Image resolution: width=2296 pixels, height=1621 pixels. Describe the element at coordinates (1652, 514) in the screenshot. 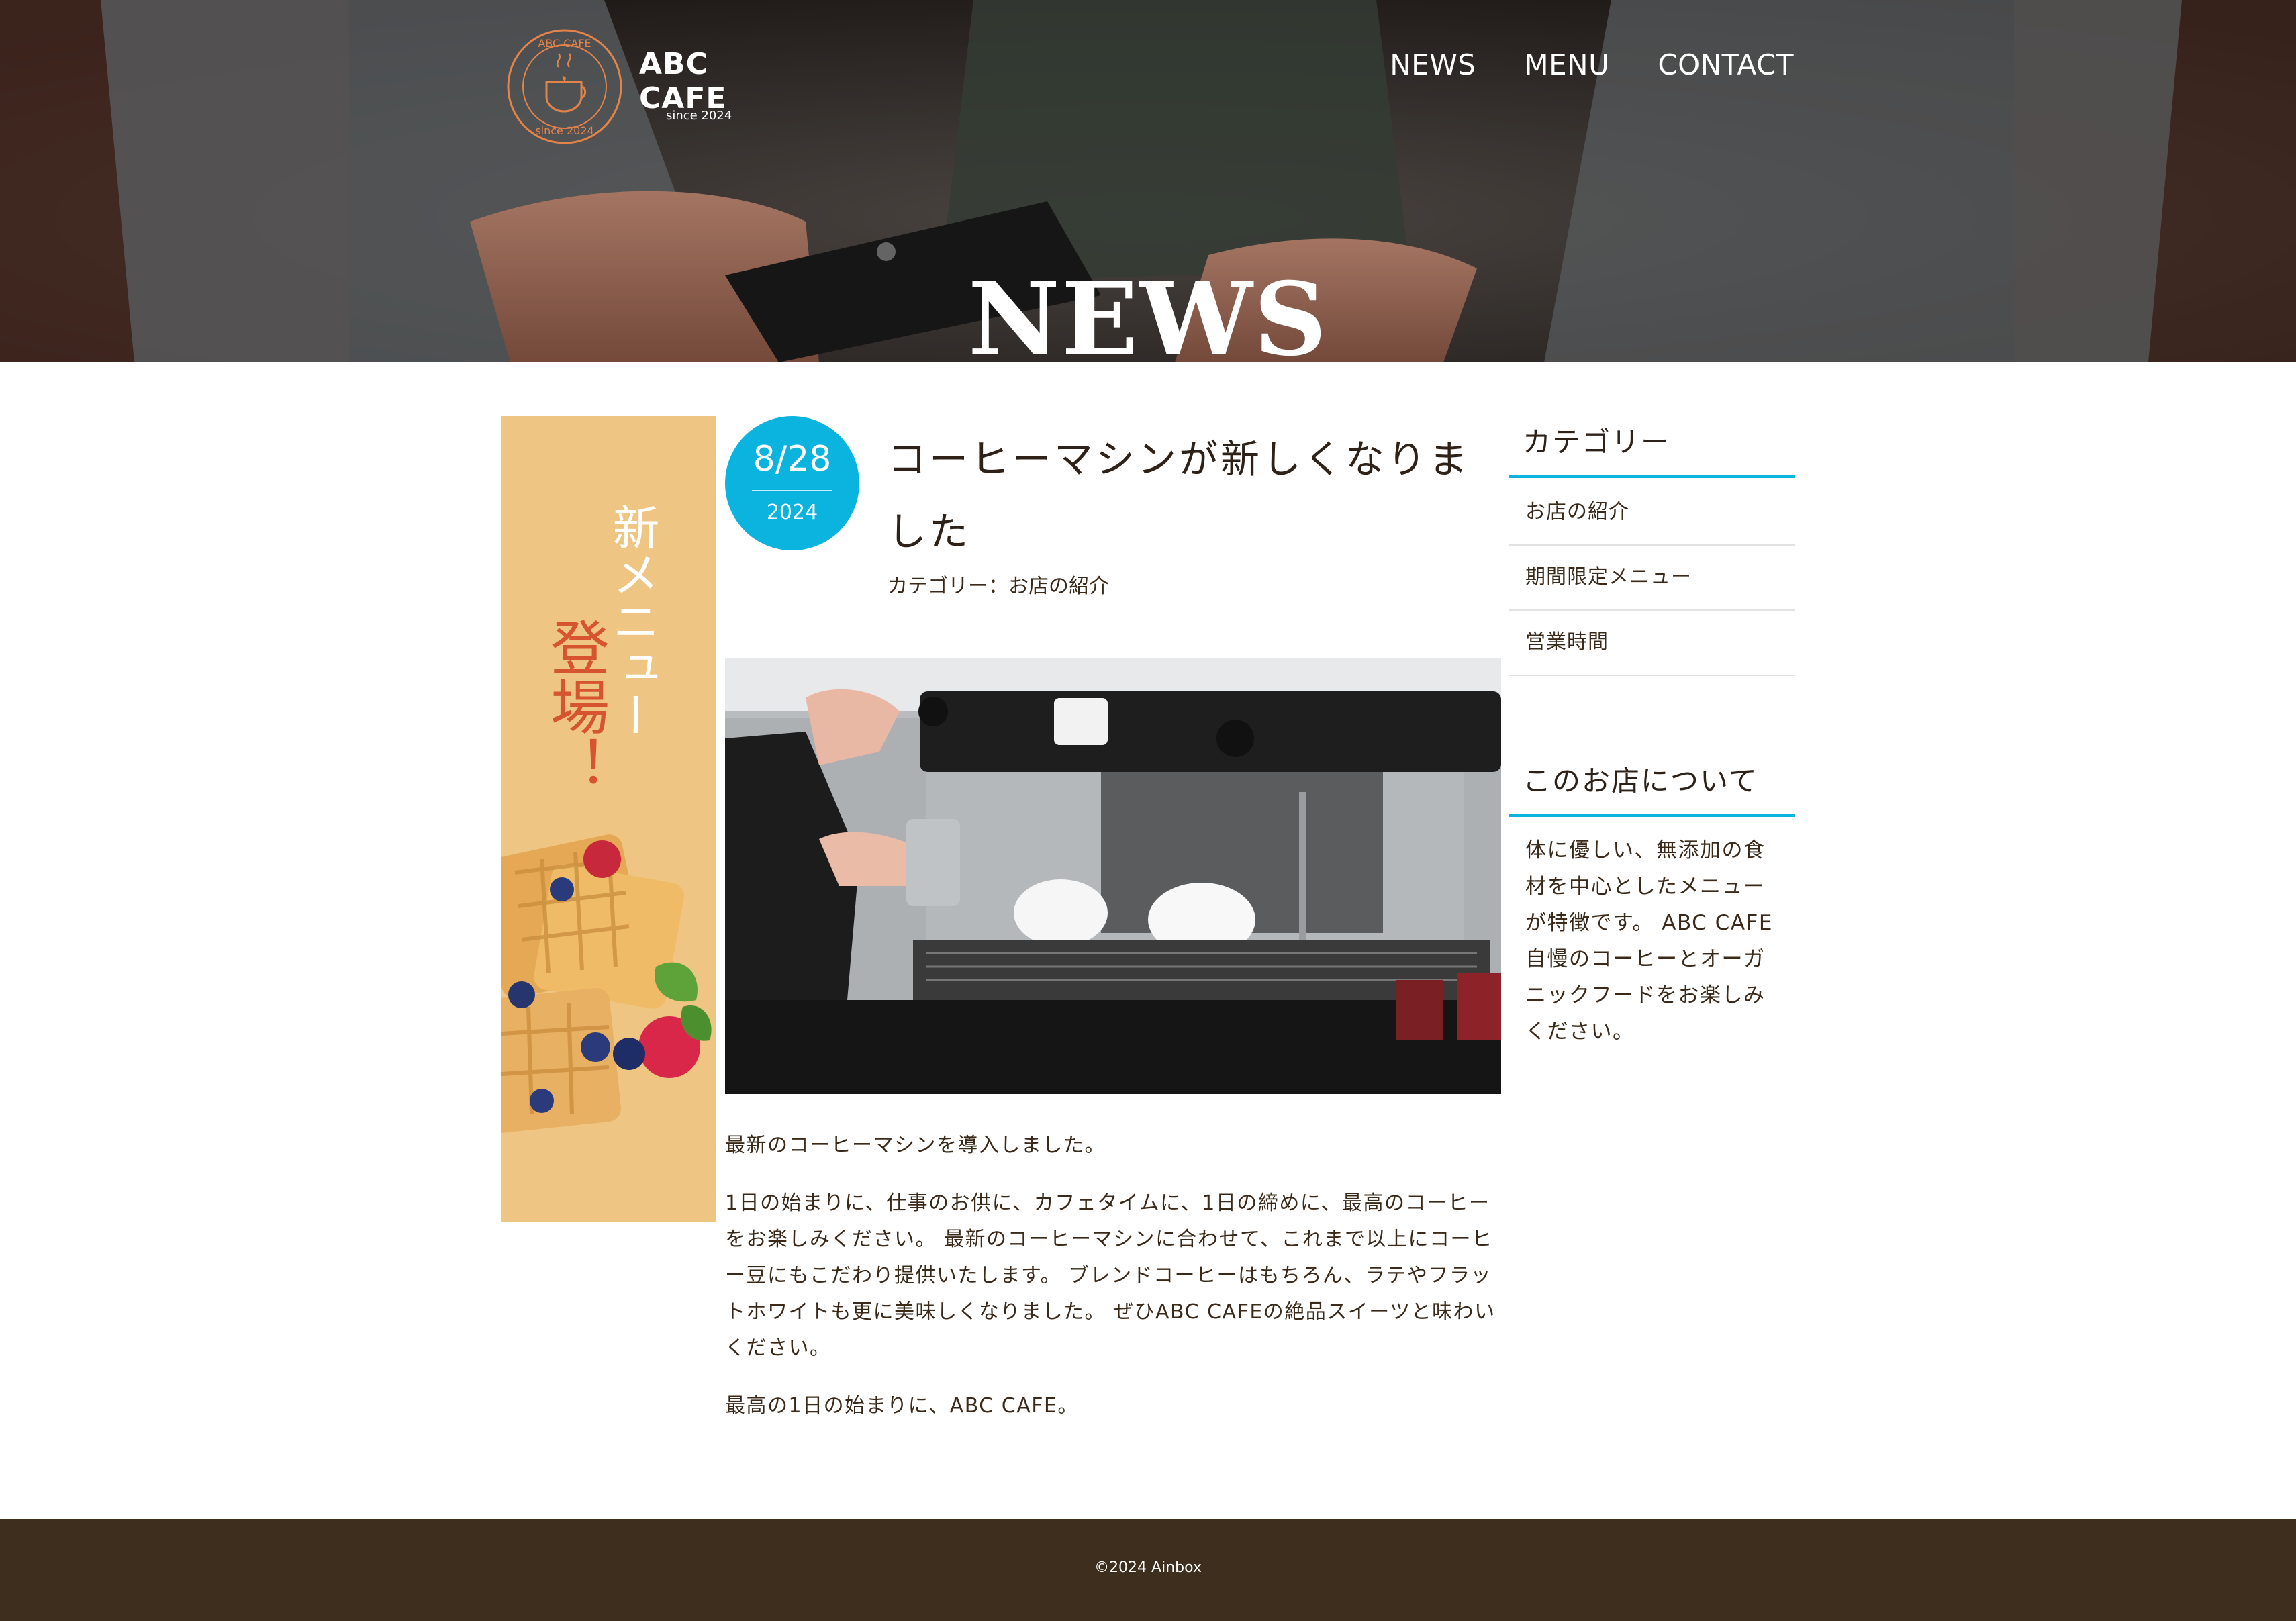

I see `category-item-shop-intro: お店の紹介` at that location.